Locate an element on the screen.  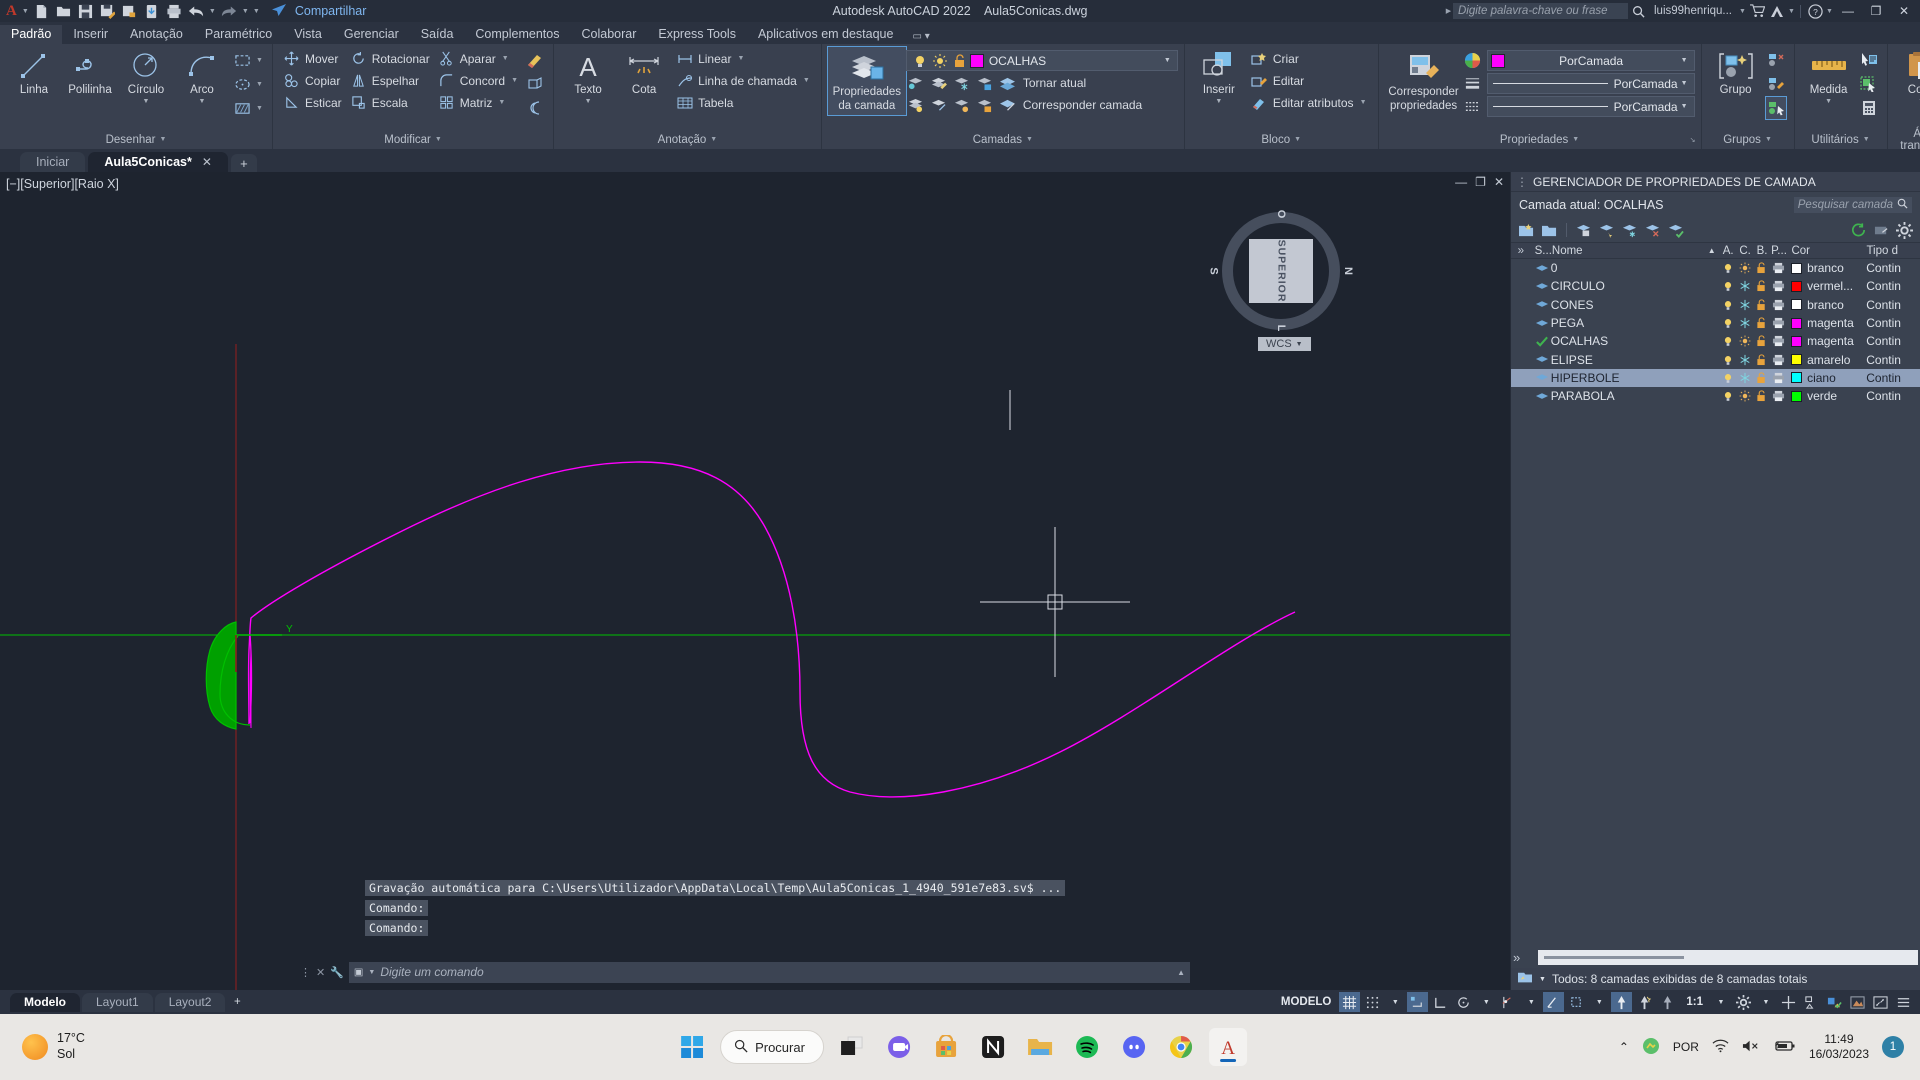
polar-chevron-icon: ▼ is located at coordinates (1486, 1002).